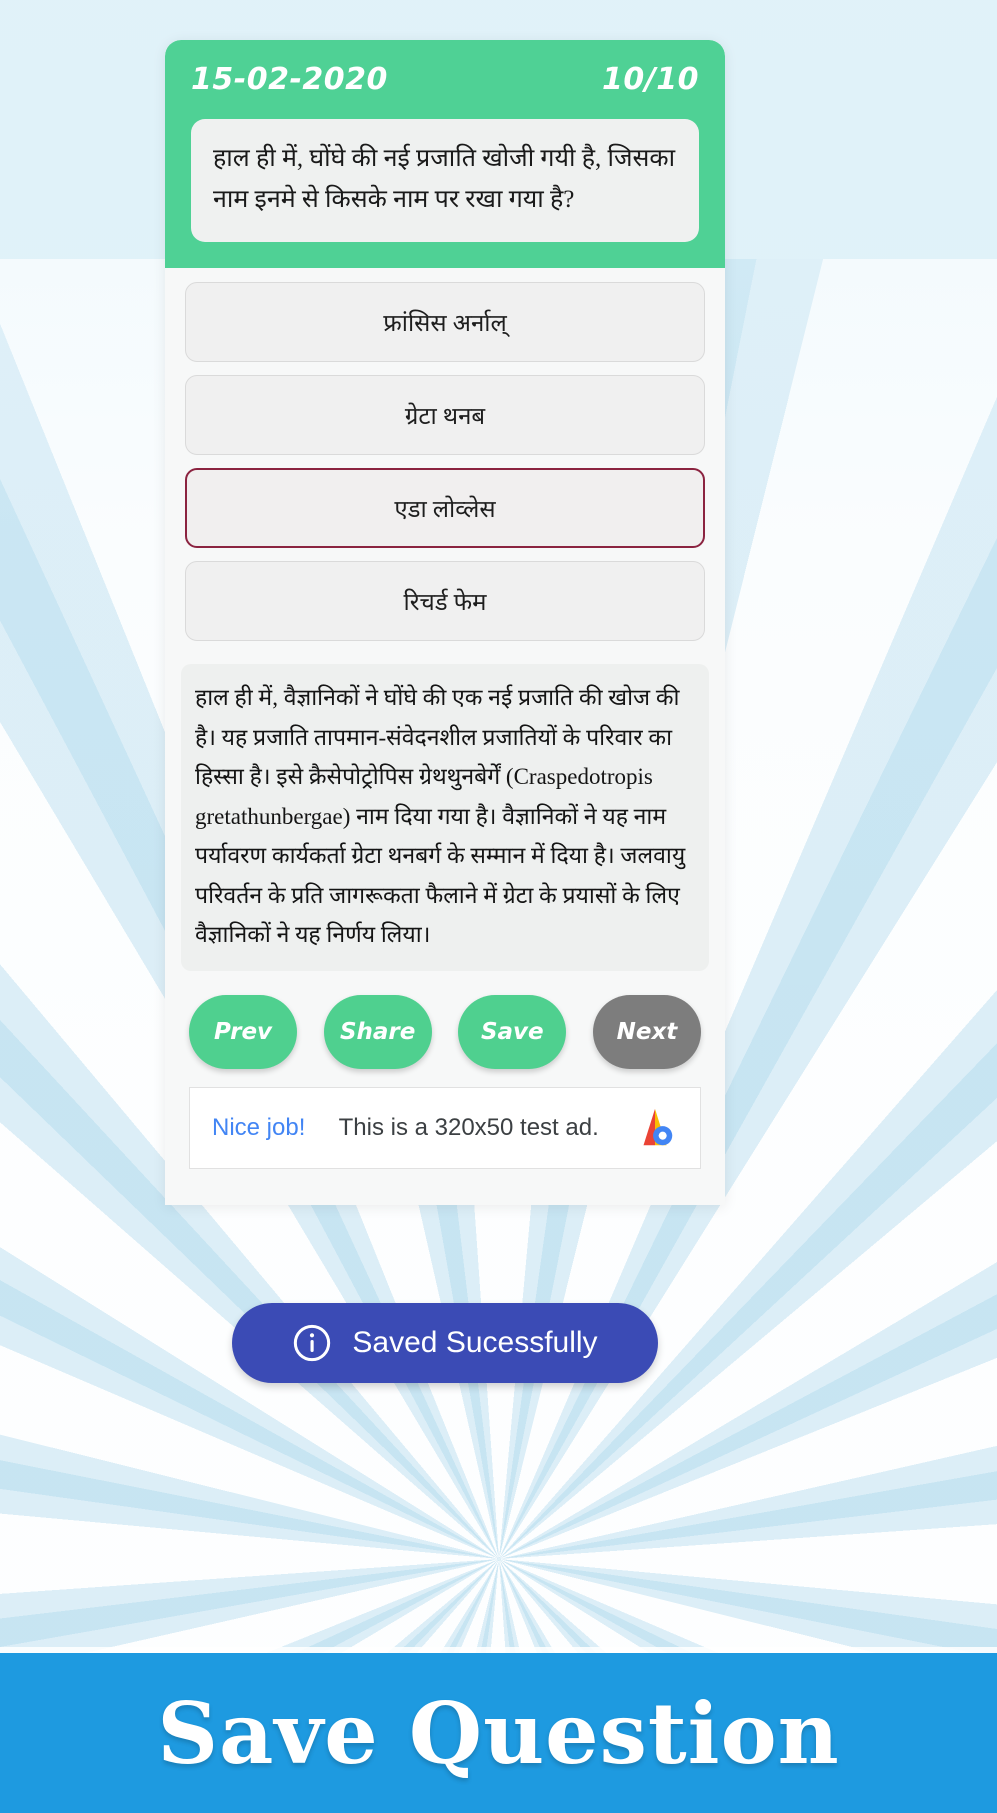  I want to click on share-button: Share, so click(377, 1031).